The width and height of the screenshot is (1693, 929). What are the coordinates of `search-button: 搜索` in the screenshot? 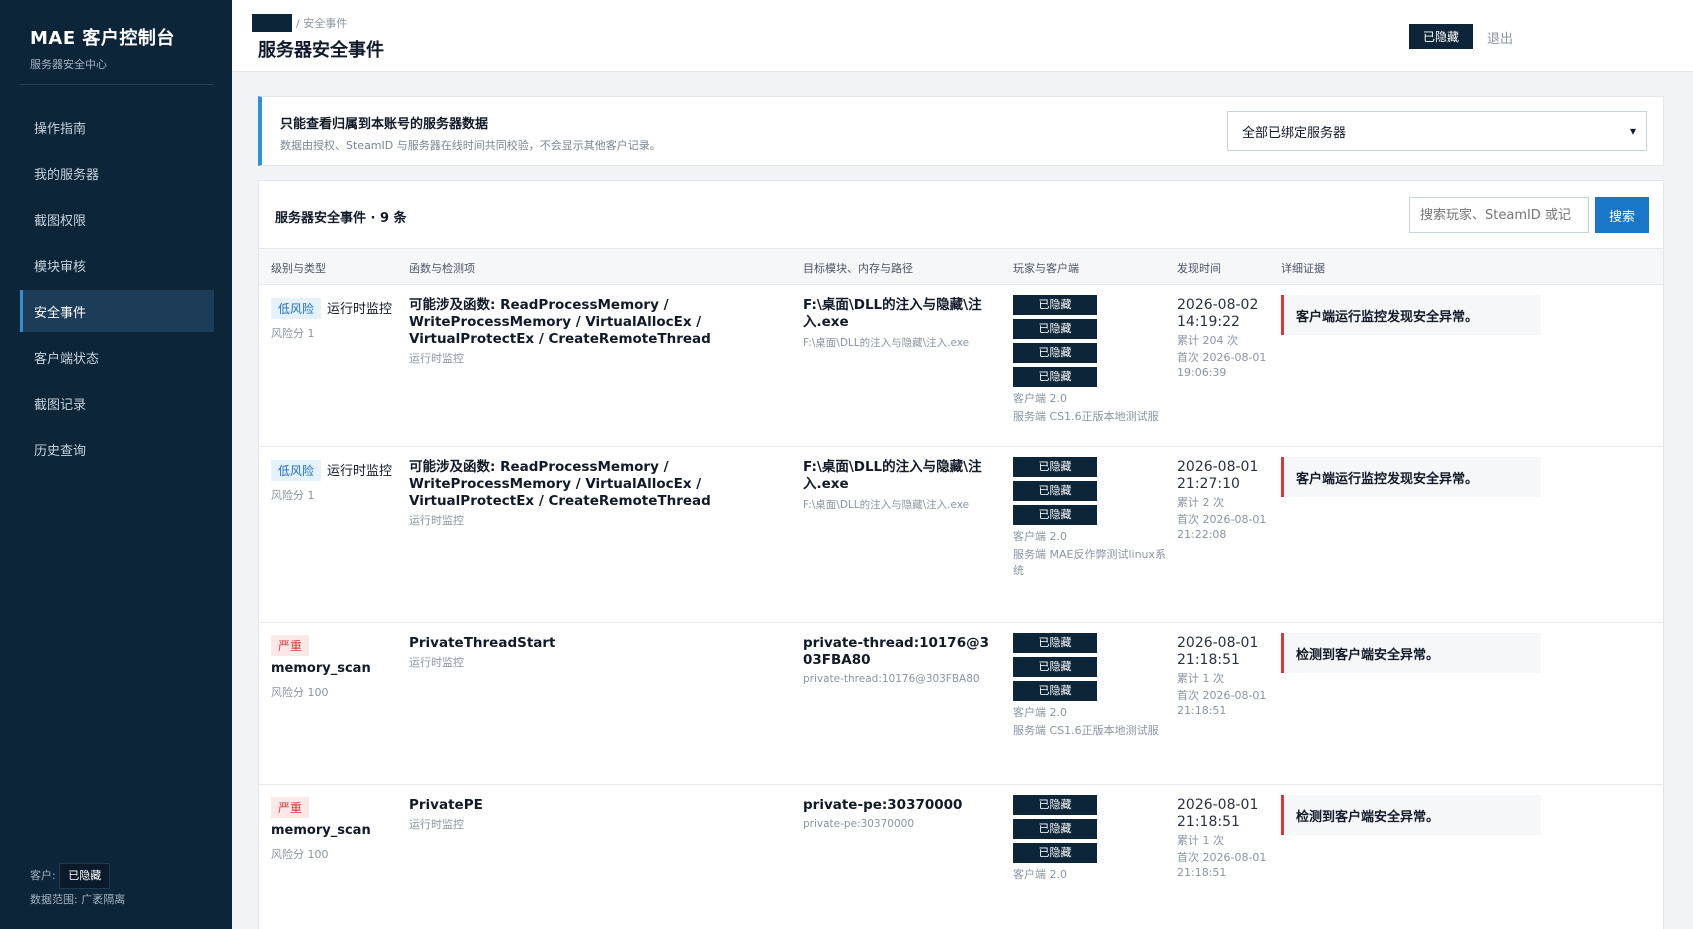 It's located at (1622, 215).